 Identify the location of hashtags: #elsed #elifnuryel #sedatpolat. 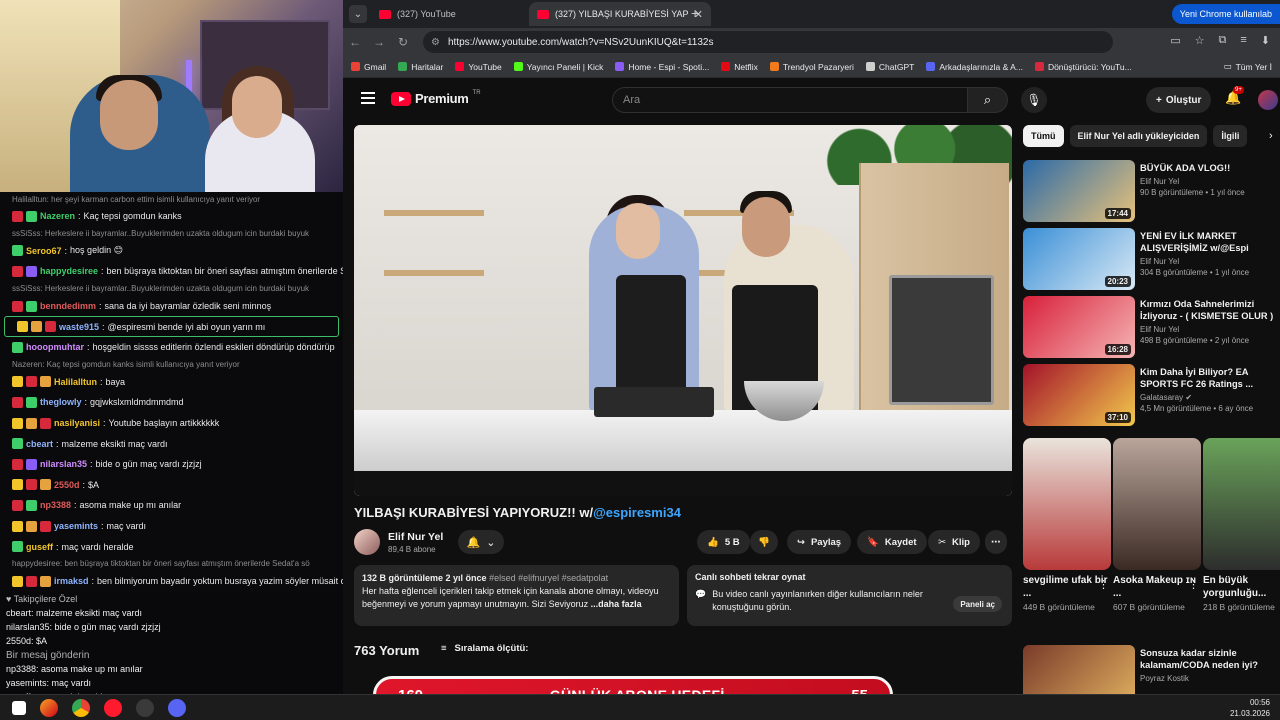
(548, 578).